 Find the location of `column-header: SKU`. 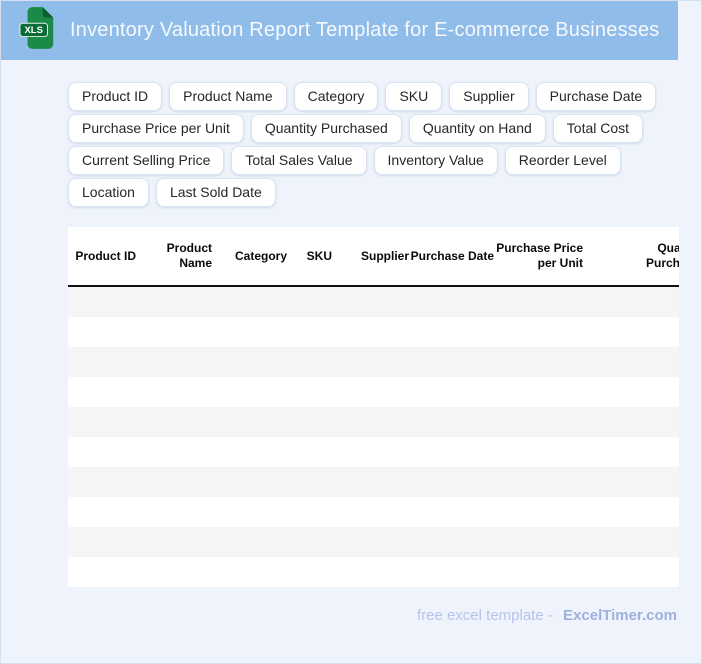

column-header: SKU is located at coordinates (319, 255).